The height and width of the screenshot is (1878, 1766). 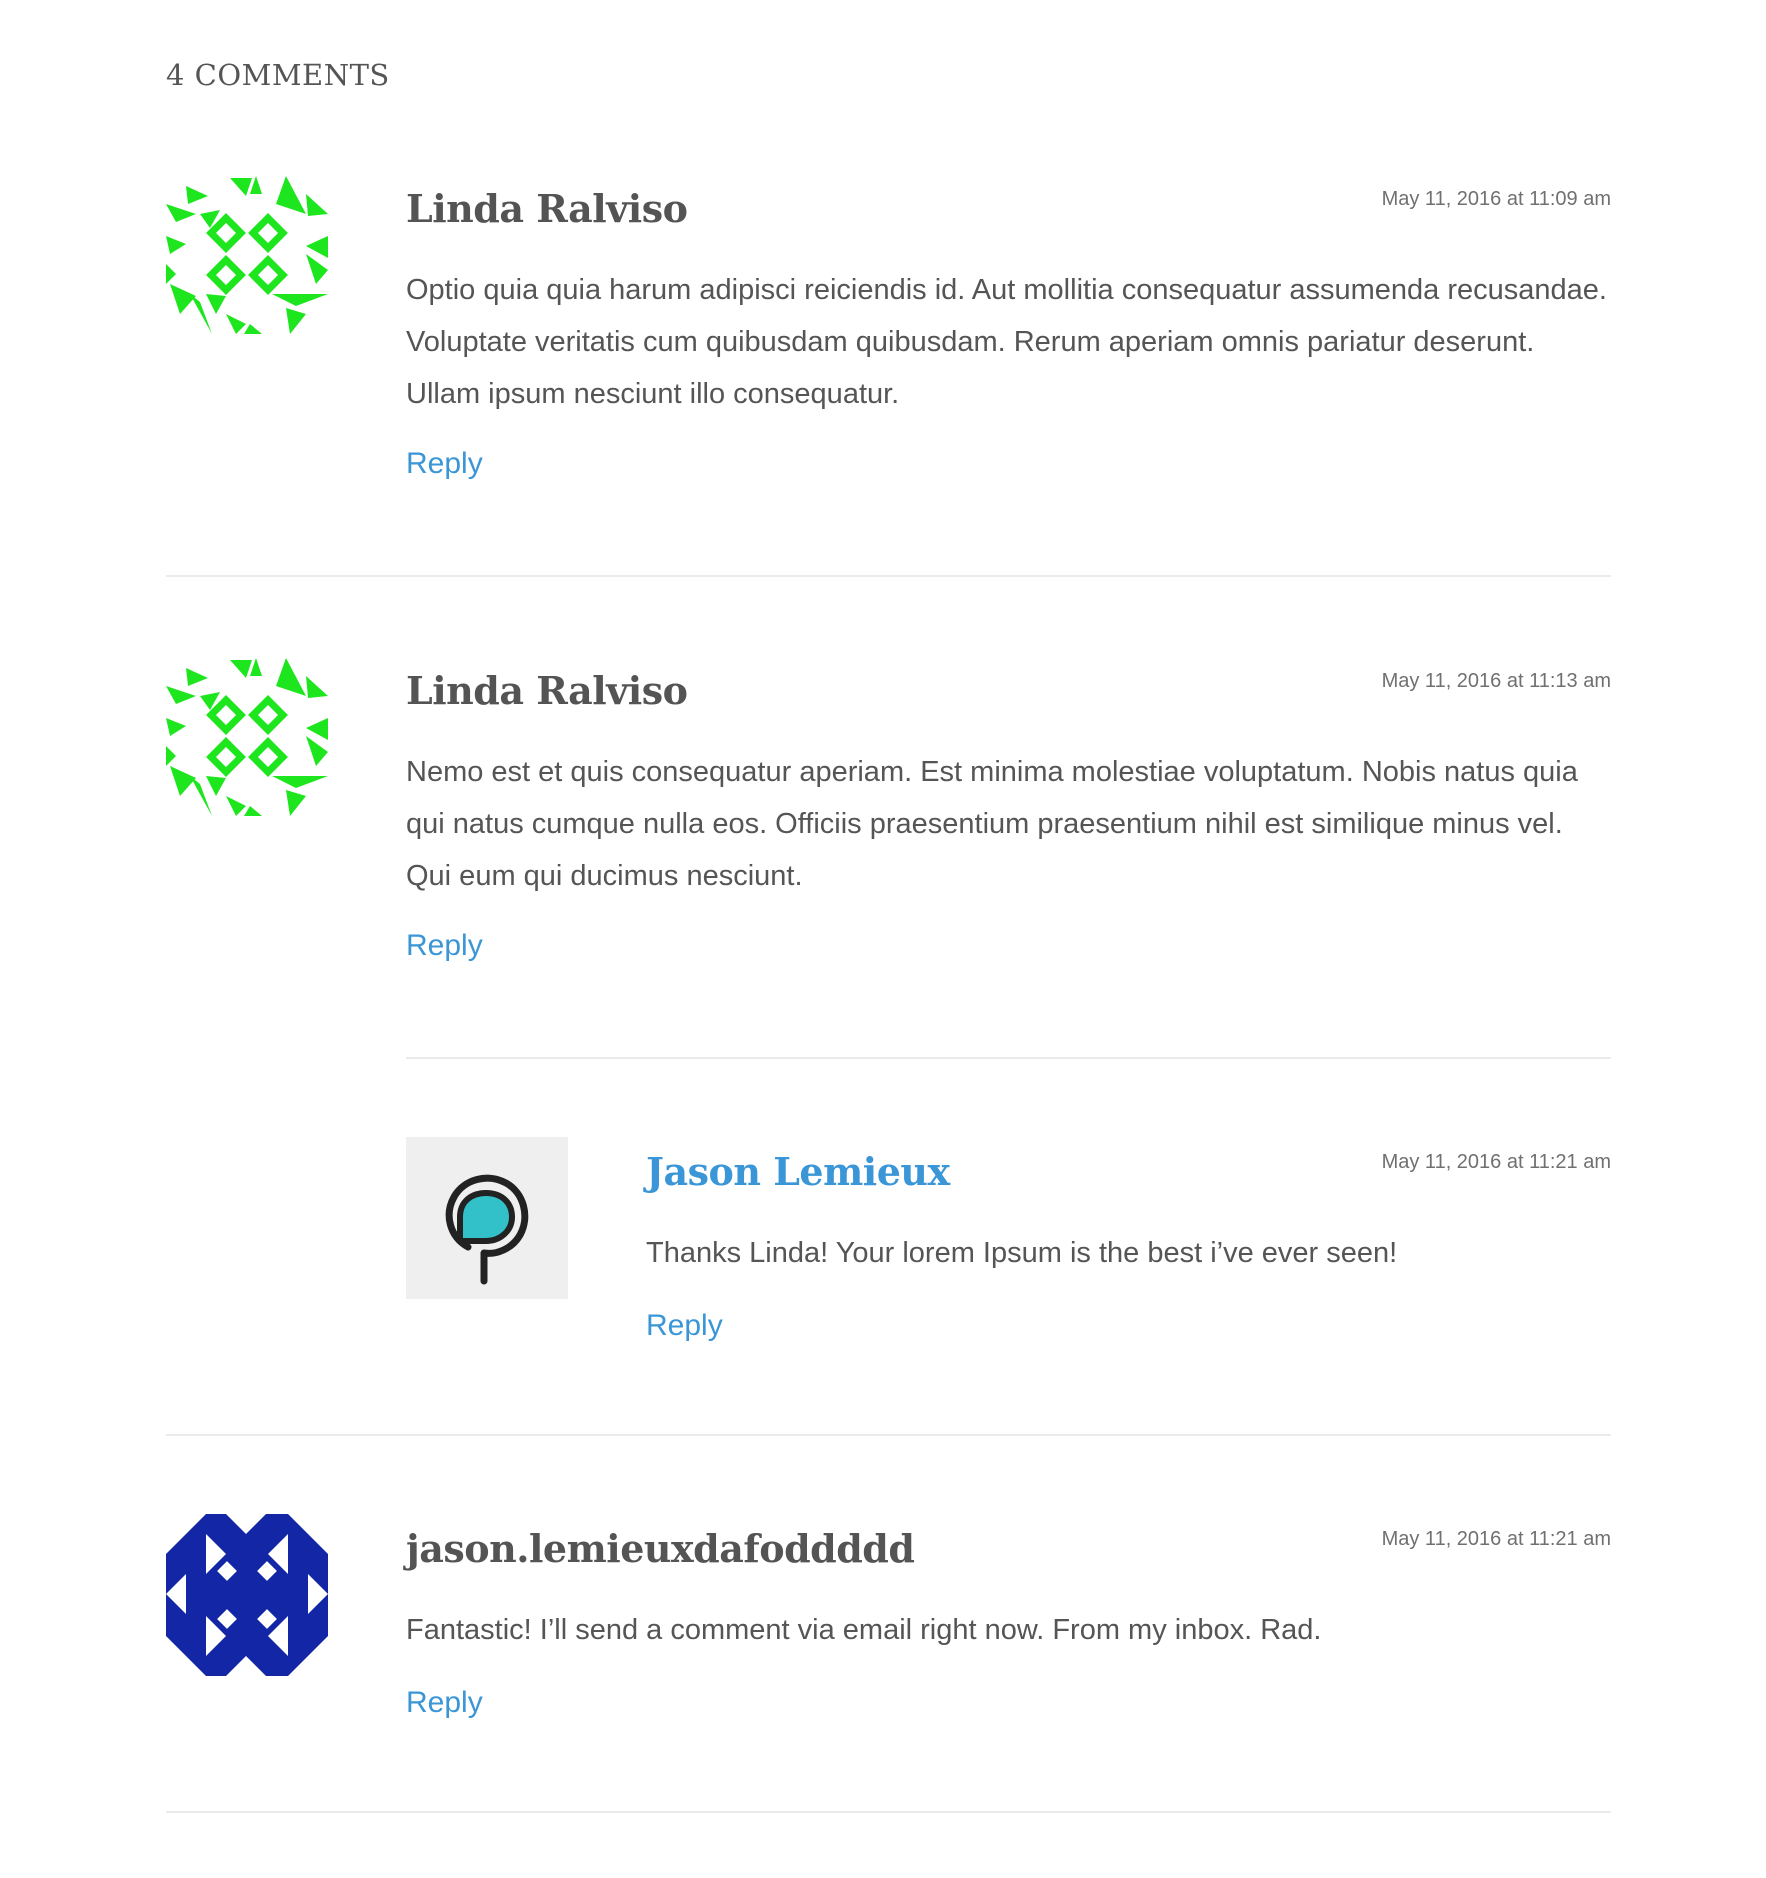 What do you see at coordinates (1496, 681) in the screenshot?
I see `comment-date: May 11, 2016 at 11:13 am` at bounding box center [1496, 681].